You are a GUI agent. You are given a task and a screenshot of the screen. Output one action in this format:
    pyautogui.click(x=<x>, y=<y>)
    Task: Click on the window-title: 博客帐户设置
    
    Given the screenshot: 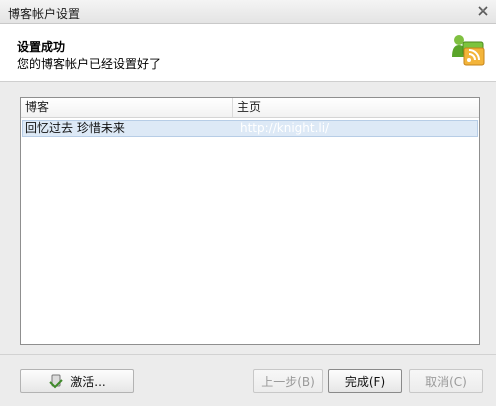 What is the action you would take?
    pyautogui.click(x=44, y=14)
    